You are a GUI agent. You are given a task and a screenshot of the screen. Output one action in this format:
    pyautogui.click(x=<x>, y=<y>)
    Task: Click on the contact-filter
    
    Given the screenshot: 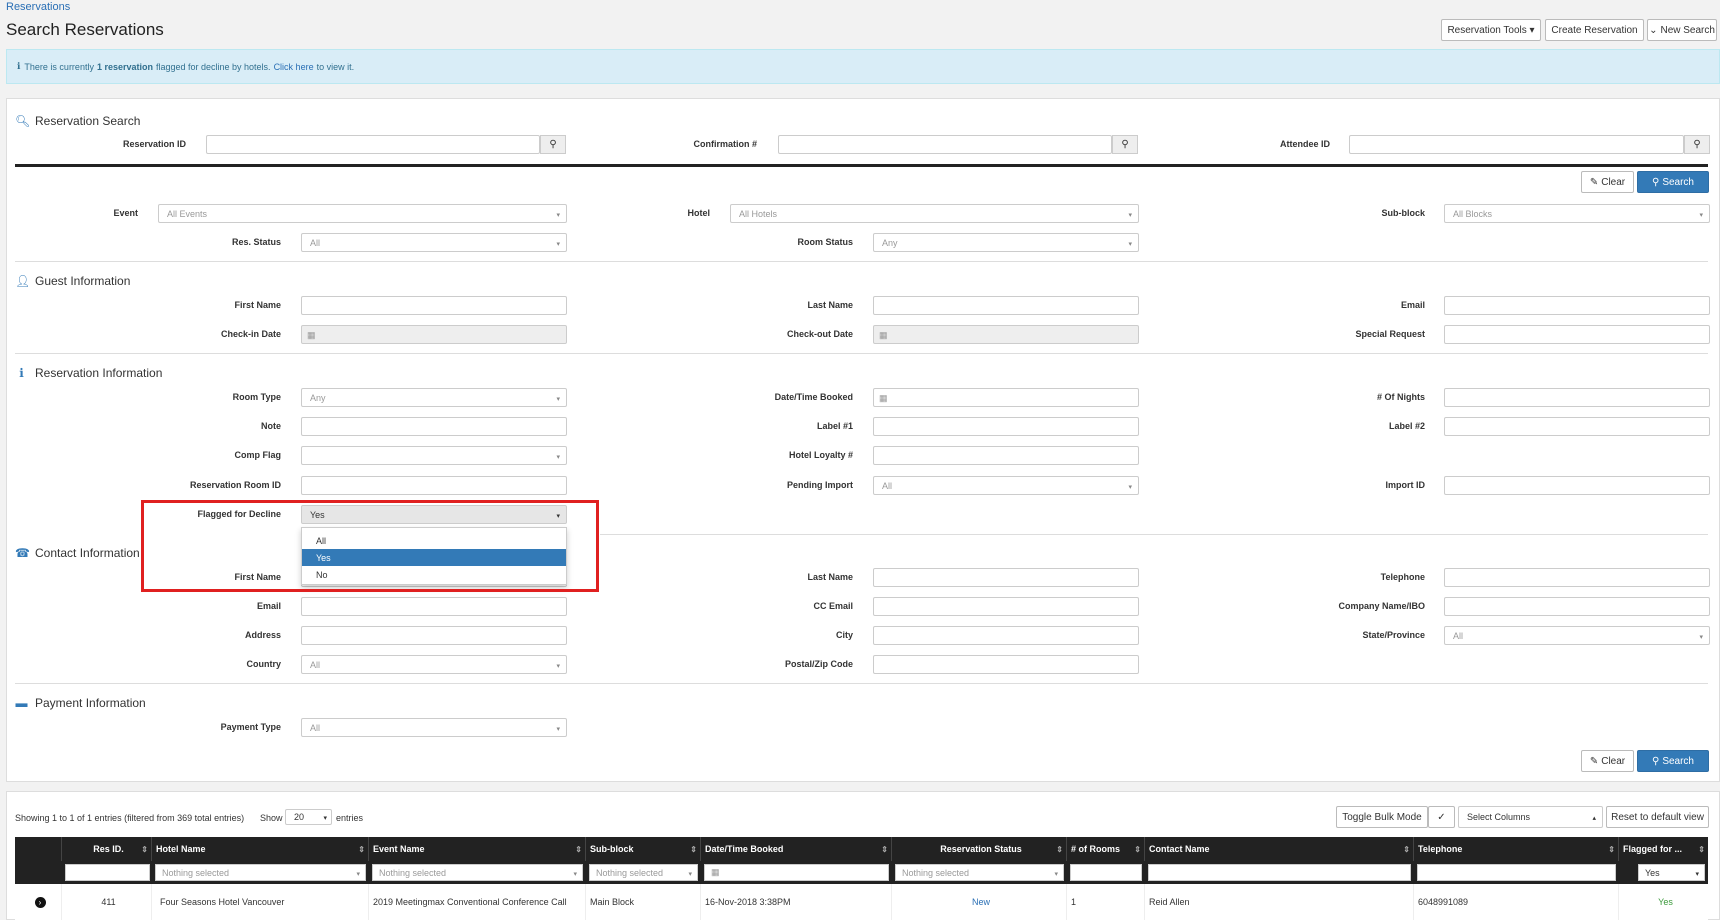 What is the action you would take?
    pyautogui.click(x=1279, y=872)
    